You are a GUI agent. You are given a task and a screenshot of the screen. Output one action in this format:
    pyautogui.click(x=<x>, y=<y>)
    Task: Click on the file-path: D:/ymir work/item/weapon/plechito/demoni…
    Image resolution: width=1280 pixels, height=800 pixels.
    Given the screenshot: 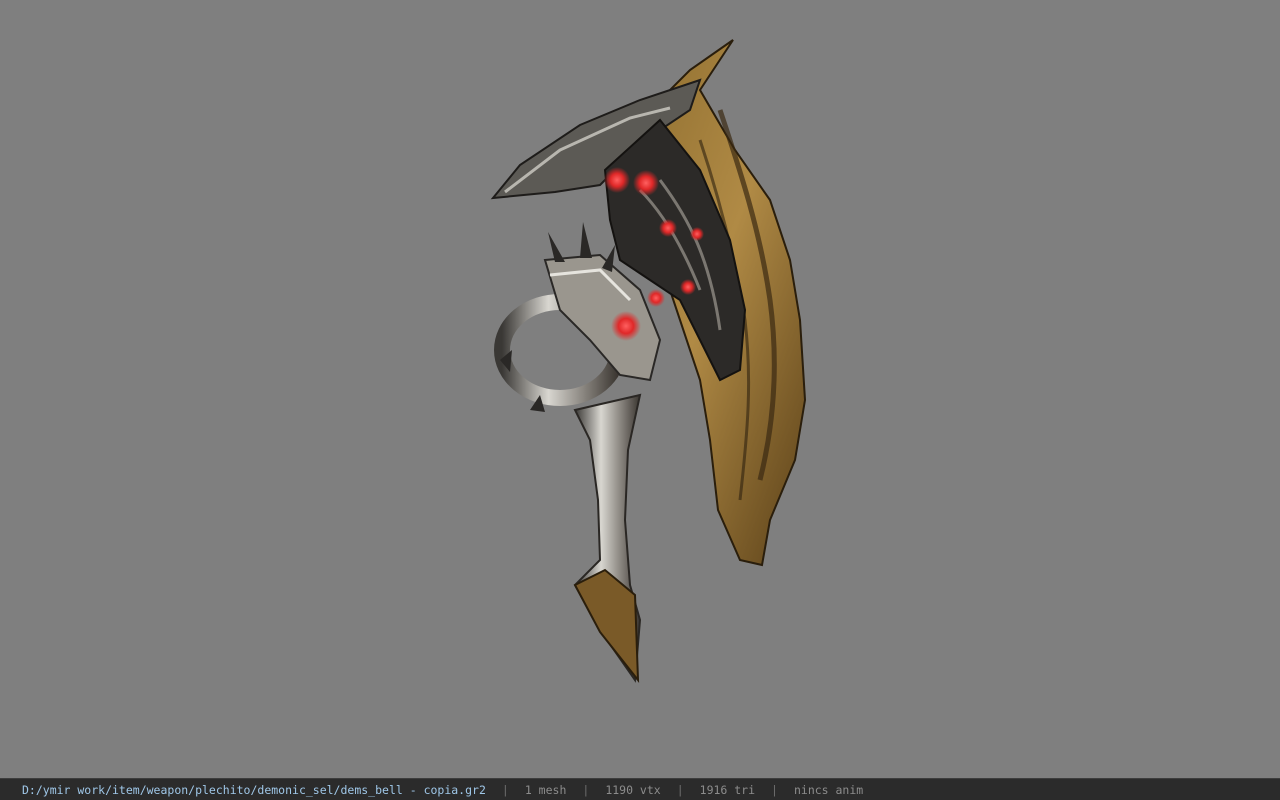 What is the action you would take?
    pyautogui.click(x=254, y=789)
    